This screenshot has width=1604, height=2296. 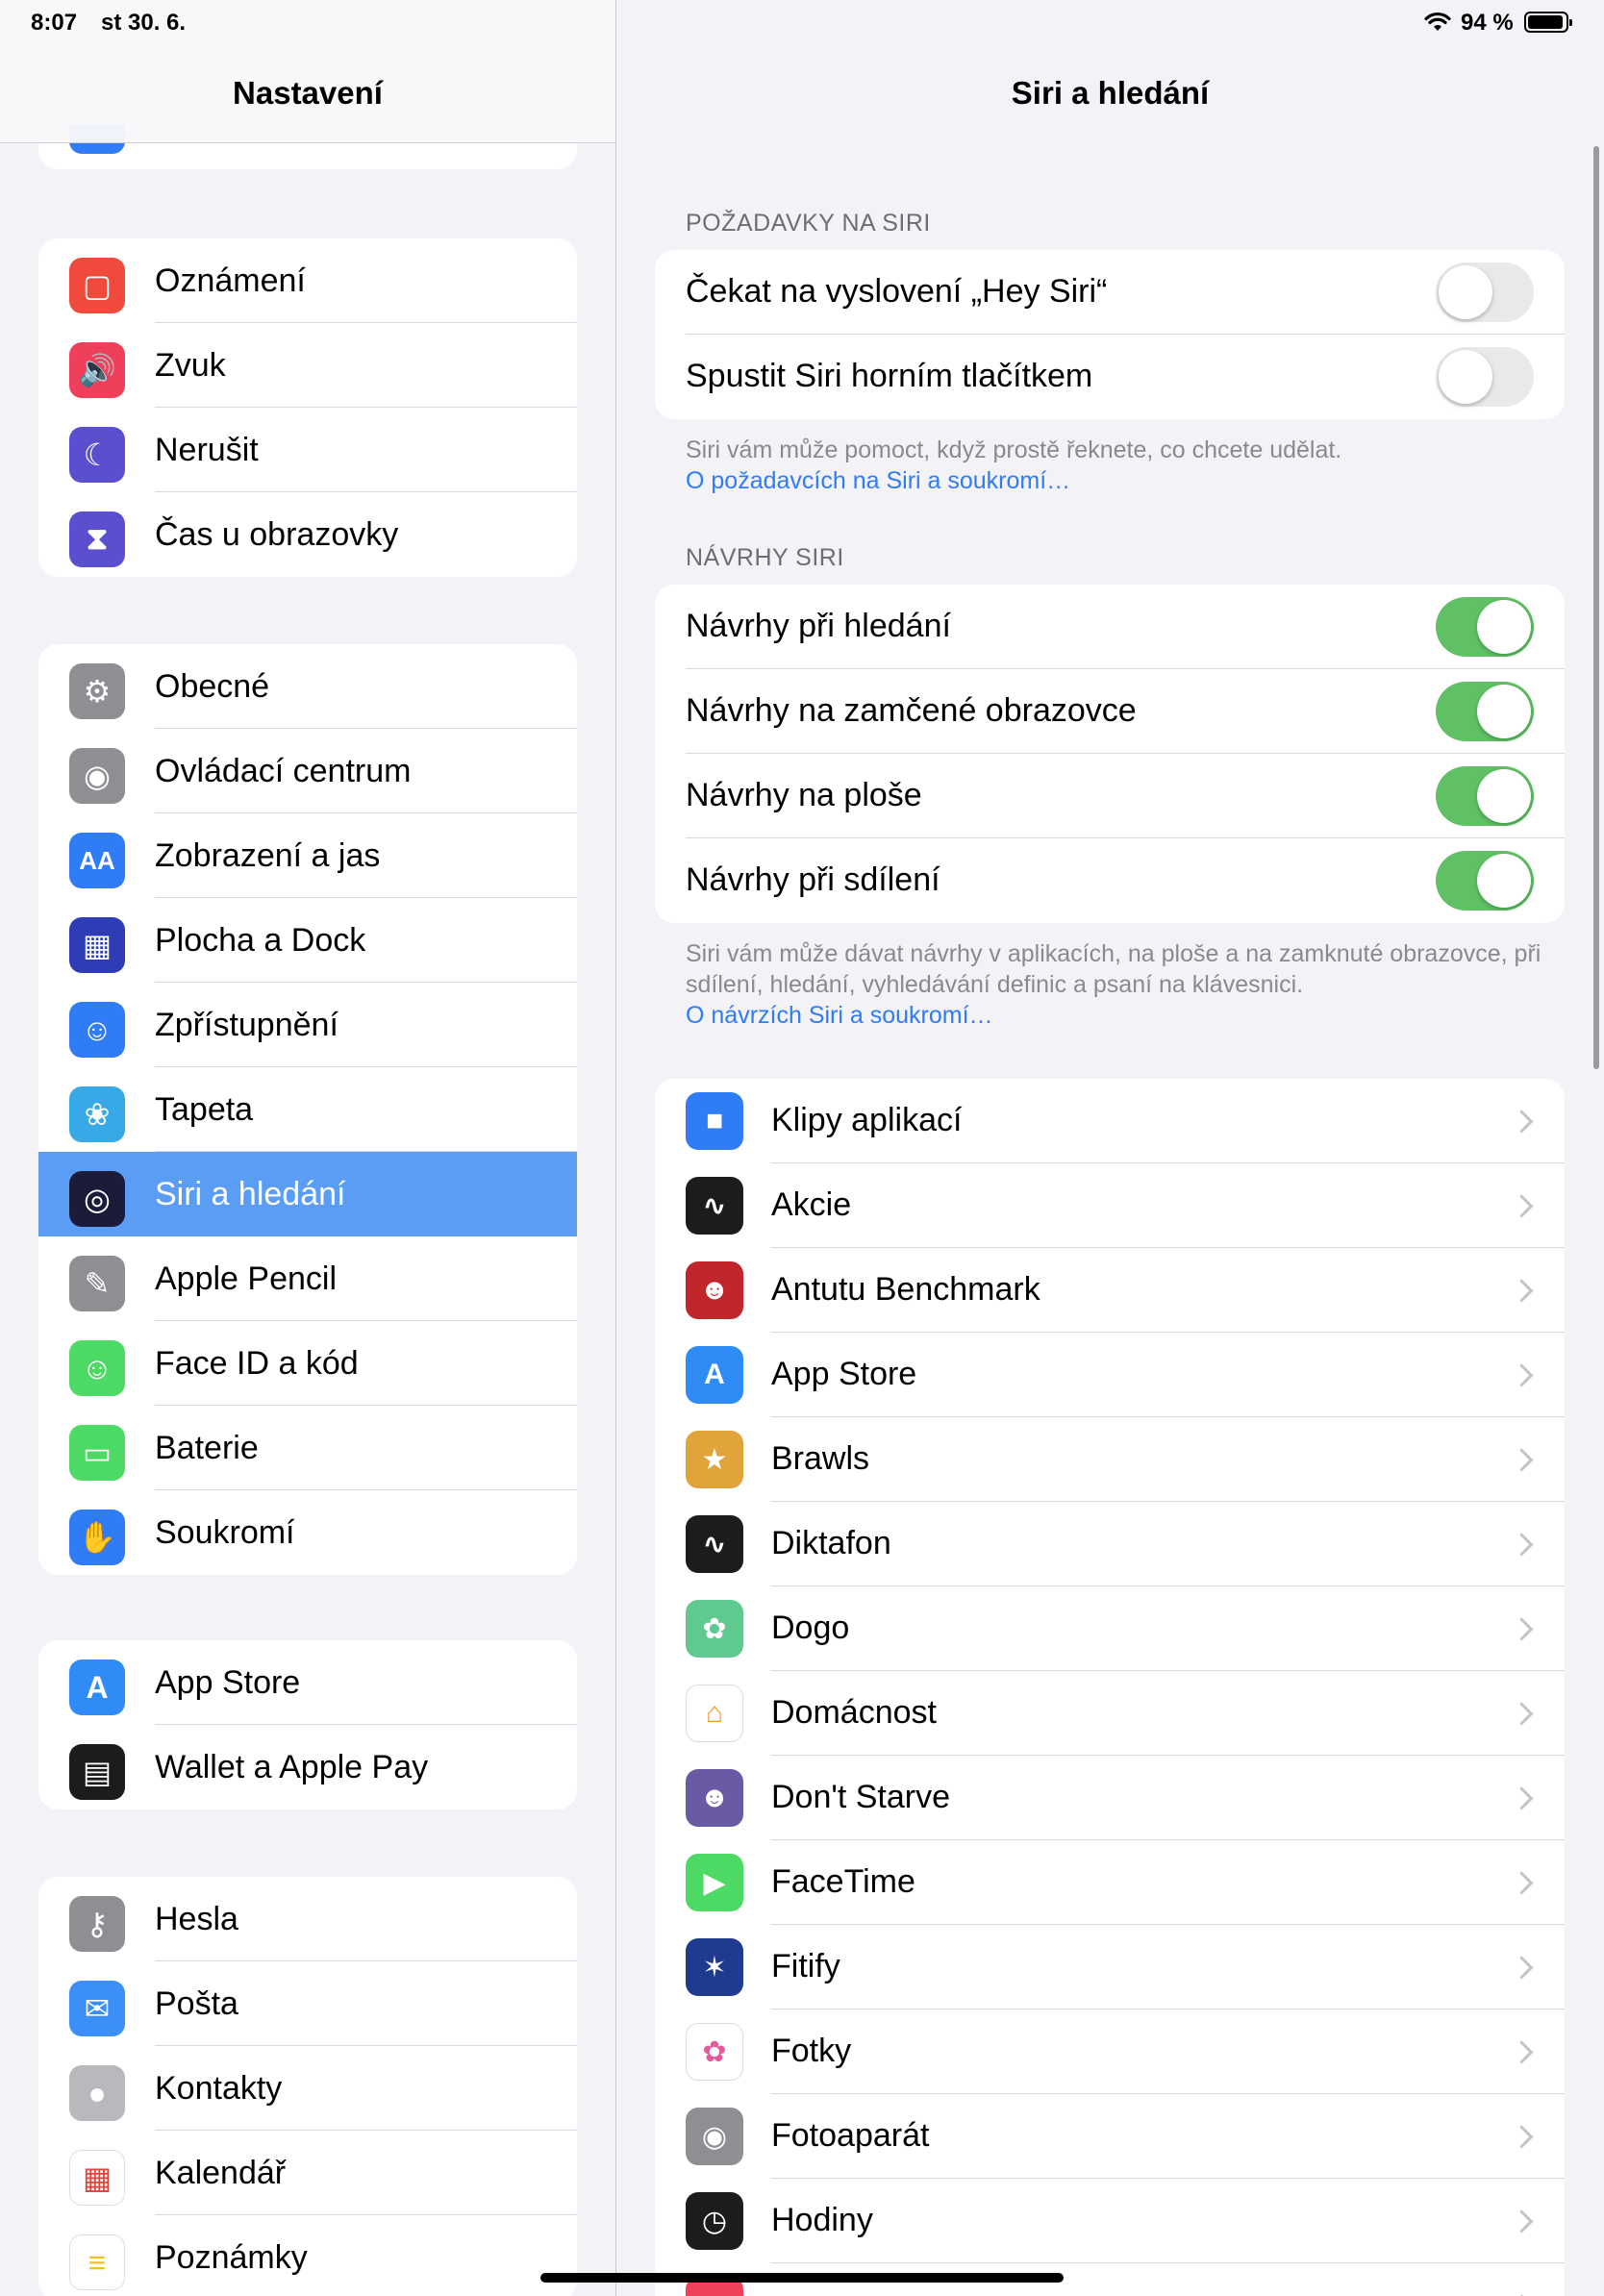 What do you see at coordinates (307, 1532) in the screenshot?
I see `sidebar-item: ✋ Soukromí` at bounding box center [307, 1532].